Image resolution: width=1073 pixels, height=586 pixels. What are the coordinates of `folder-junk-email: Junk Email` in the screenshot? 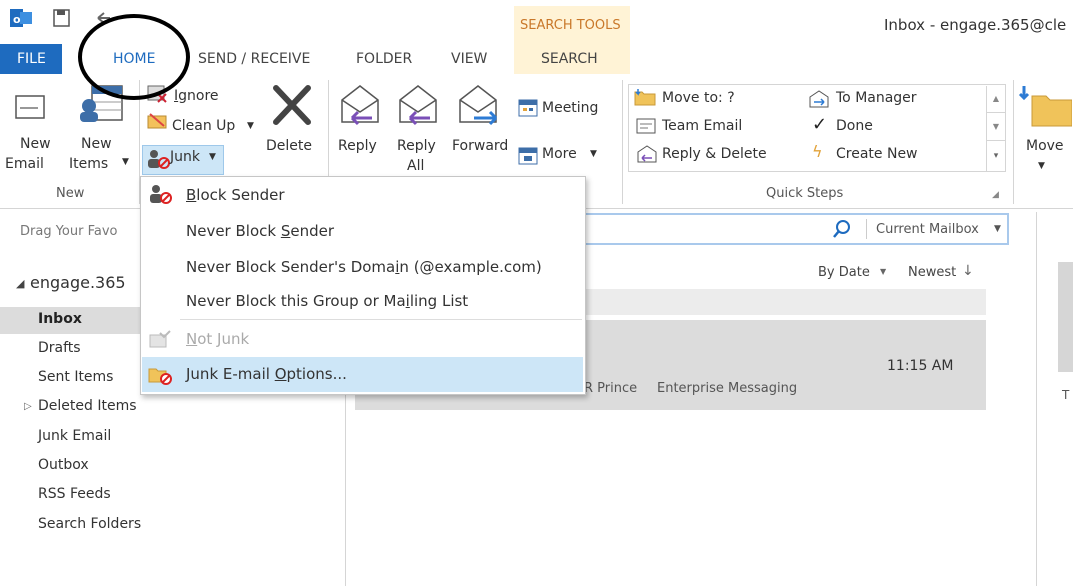 It's located at (74, 436).